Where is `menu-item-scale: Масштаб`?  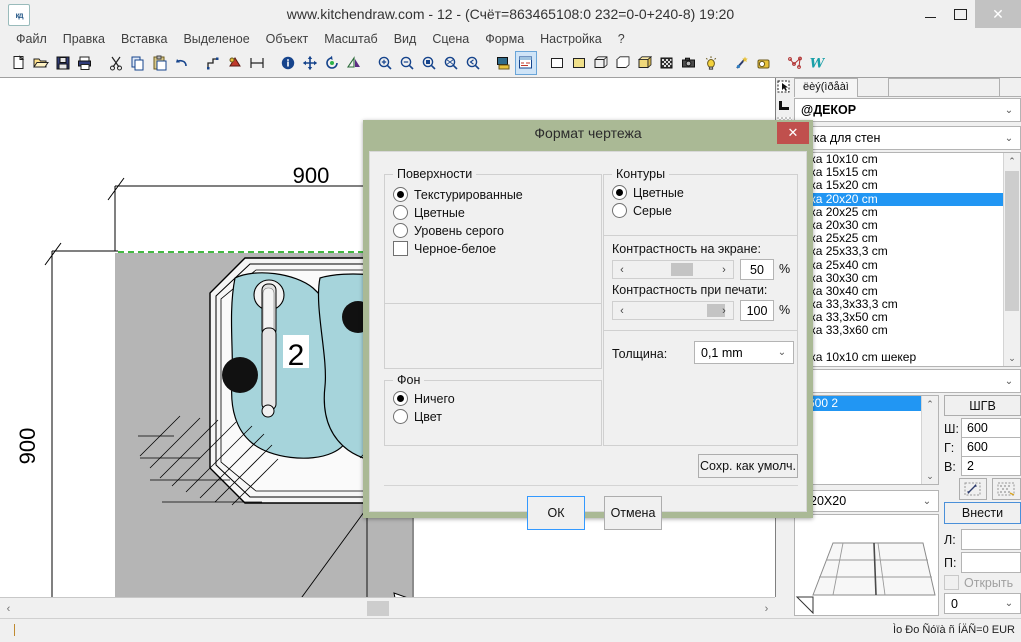 menu-item-scale: Масштаб is located at coordinates (350, 39).